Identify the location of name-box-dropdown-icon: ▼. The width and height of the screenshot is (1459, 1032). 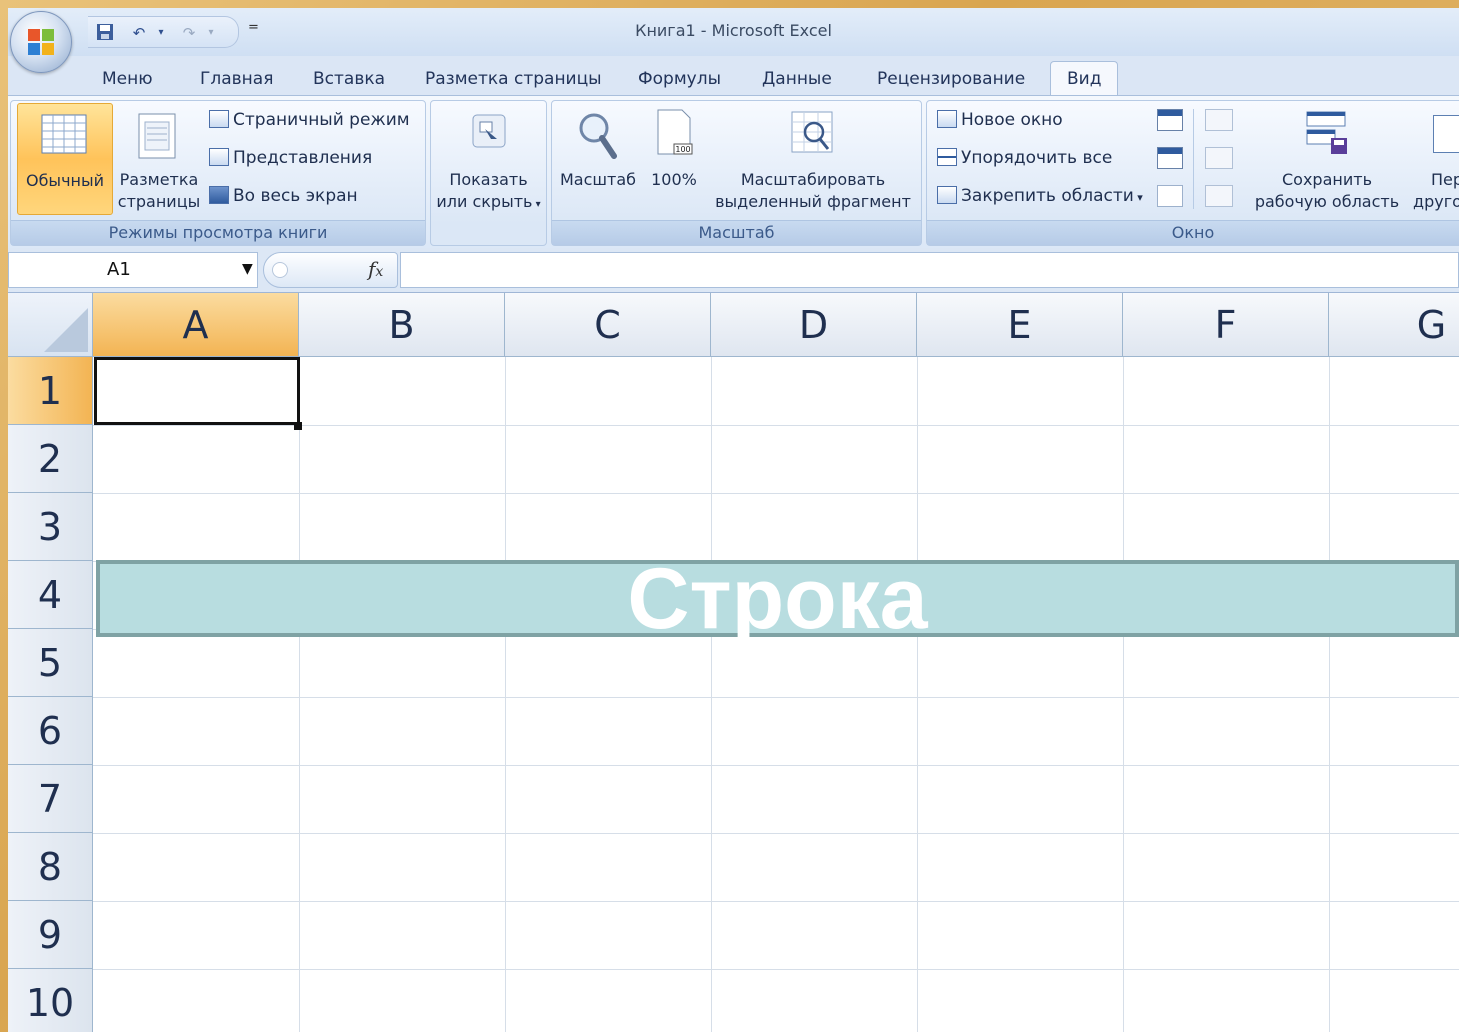
(247, 269).